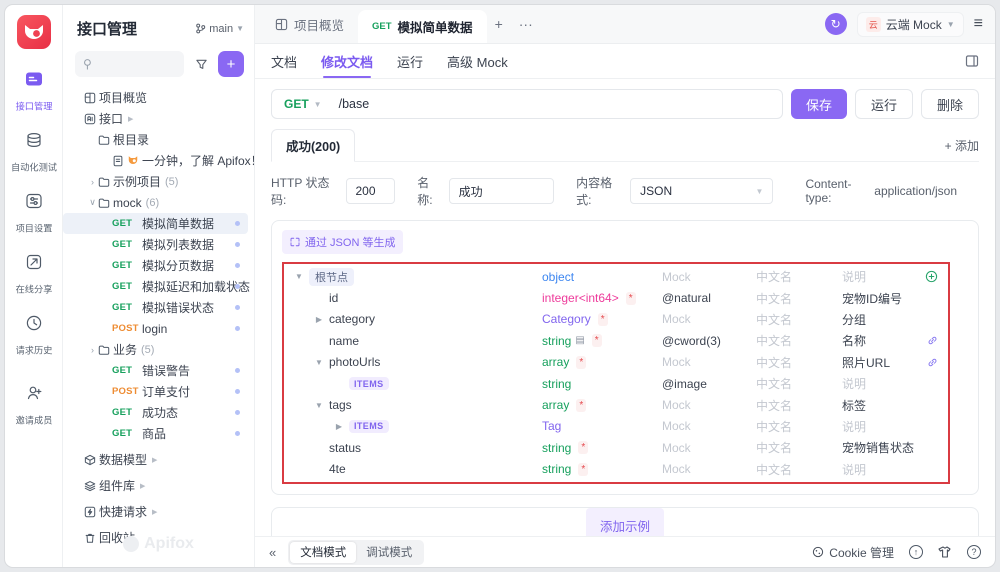 The width and height of the screenshot is (1000, 572). What do you see at coordinates (854, 340) in the screenshot?
I see `description-value: 名称` at bounding box center [854, 340].